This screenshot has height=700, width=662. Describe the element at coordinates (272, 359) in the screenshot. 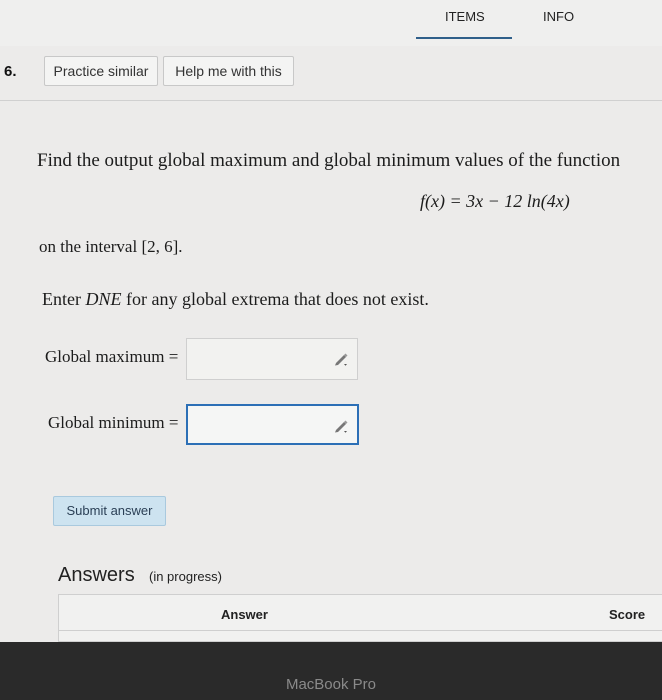

I see `global-maximum-input` at that location.